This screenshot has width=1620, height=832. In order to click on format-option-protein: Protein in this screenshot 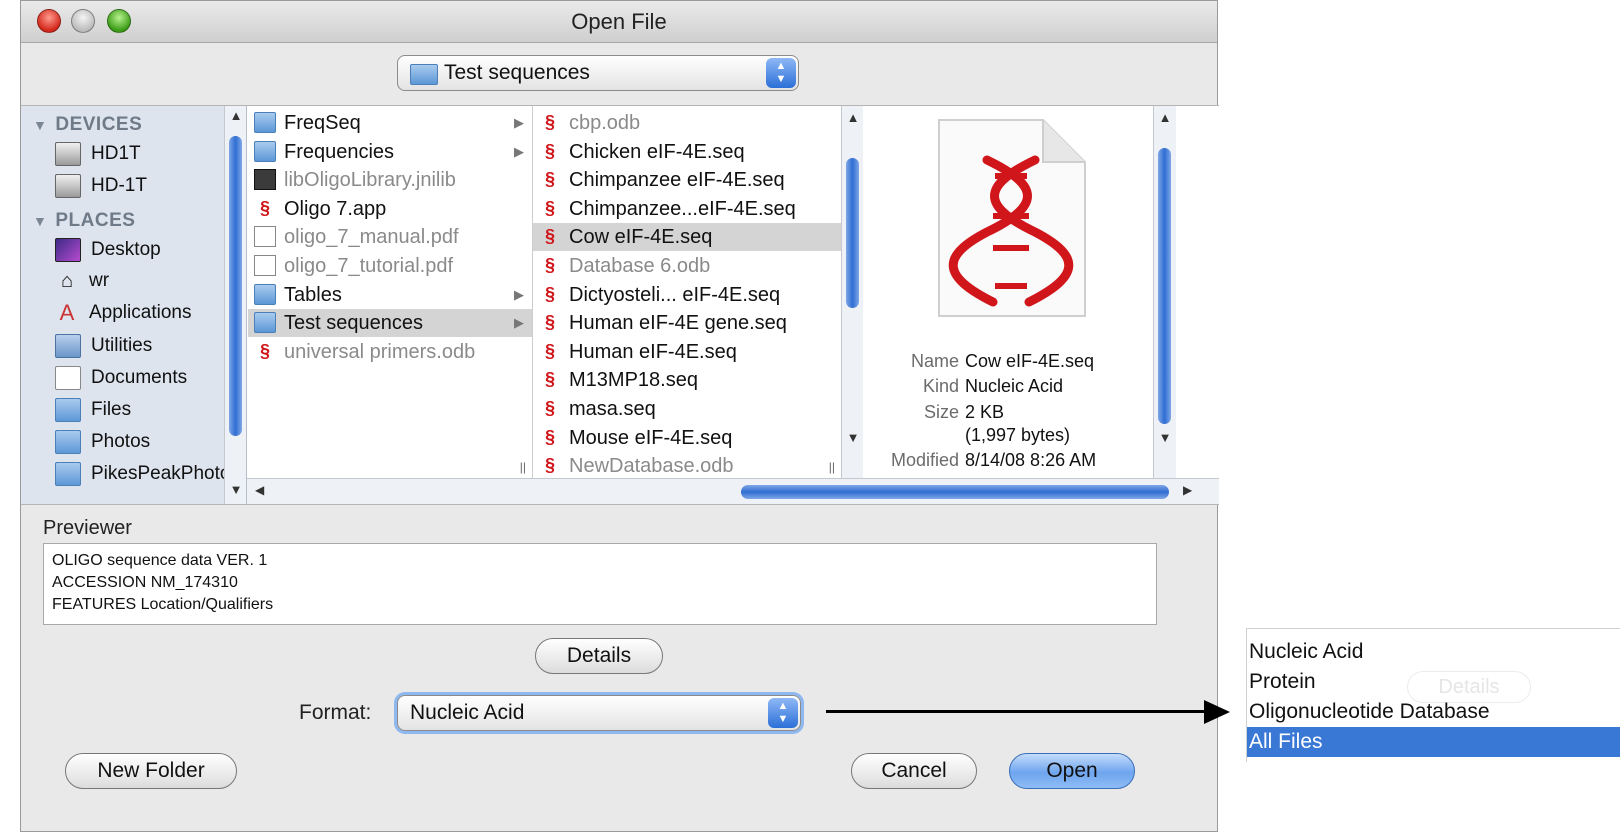, I will do `click(1433, 682)`.